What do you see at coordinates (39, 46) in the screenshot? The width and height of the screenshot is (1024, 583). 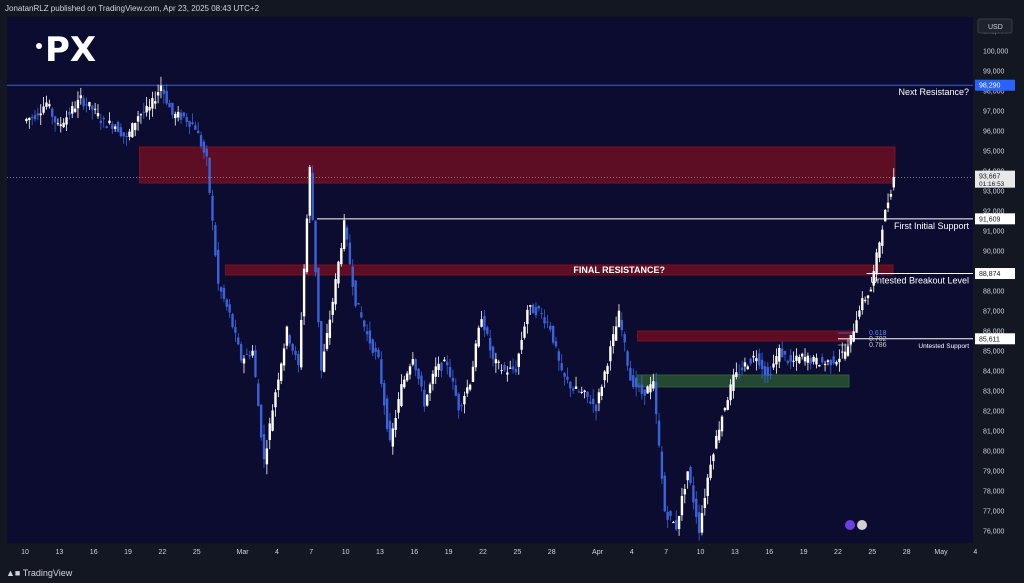 I see `watermark-dot` at bounding box center [39, 46].